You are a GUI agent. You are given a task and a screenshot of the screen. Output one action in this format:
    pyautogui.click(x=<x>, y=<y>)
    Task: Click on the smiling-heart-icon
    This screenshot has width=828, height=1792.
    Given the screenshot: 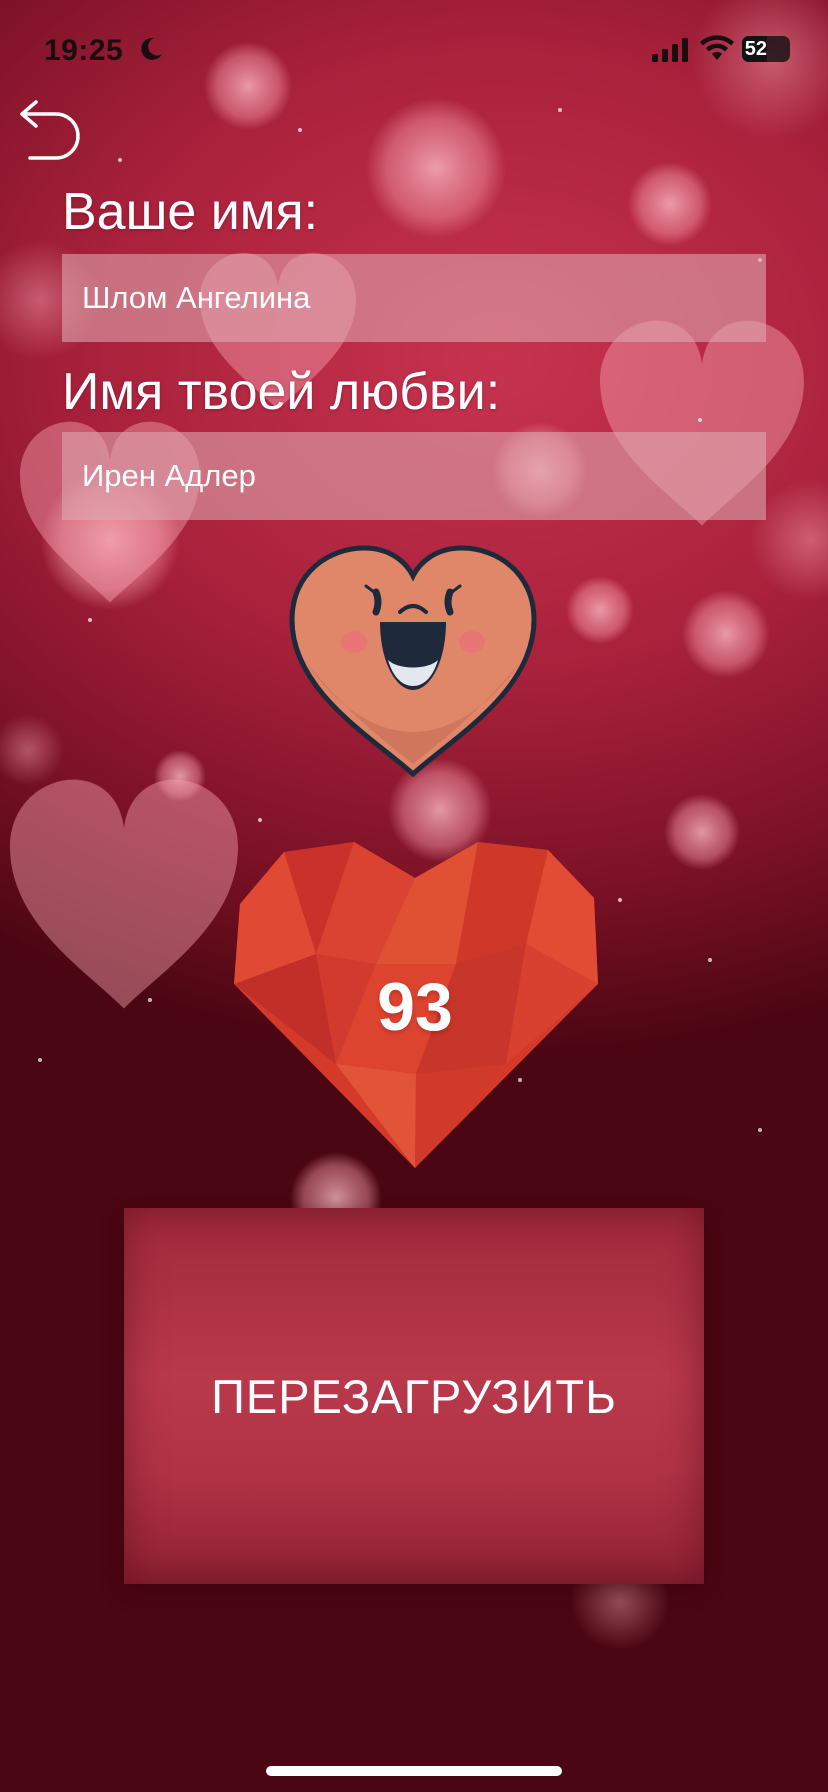 What is the action you would take?
    pyautogui.click(x=413, y=661)
    